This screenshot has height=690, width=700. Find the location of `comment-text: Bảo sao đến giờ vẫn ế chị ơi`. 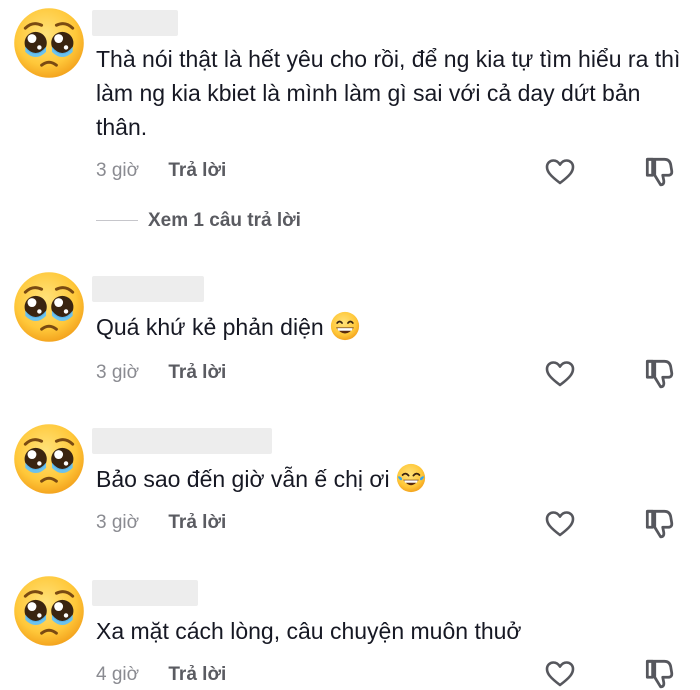

comment-text: Bảo sao đến giờ vẫn ế chị ơi is located at coordinates (391, 479).